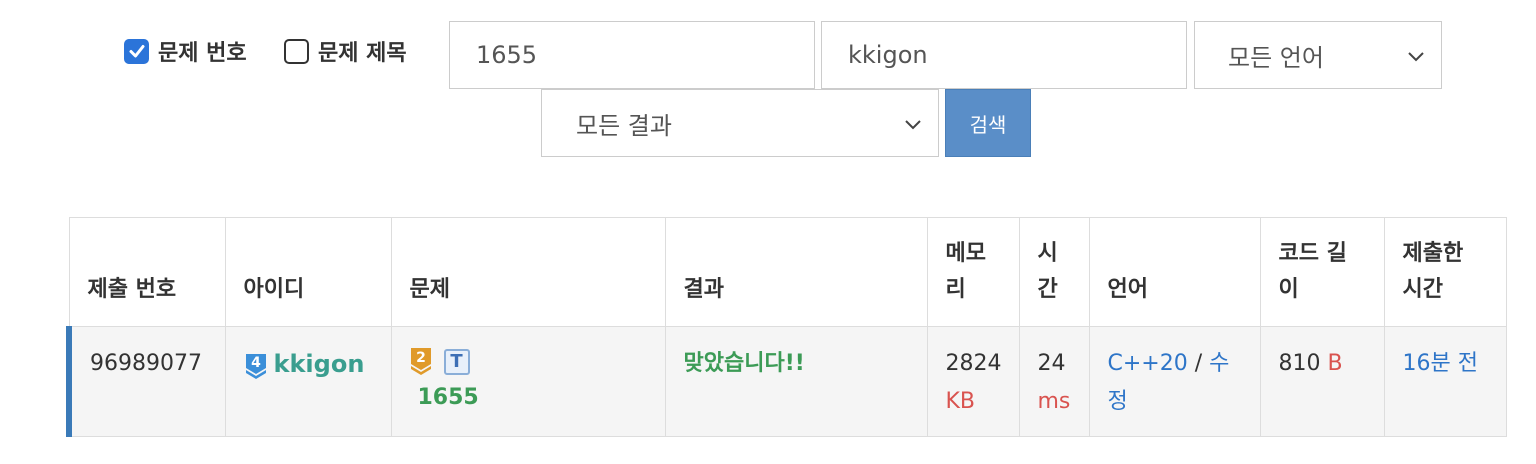 This screenshot has height=464, width=1536. What do you see at coordinates (202, 53) in the screenshot?
I see `problem-number-label: 문제 번호` at bounding box center [202, 53].